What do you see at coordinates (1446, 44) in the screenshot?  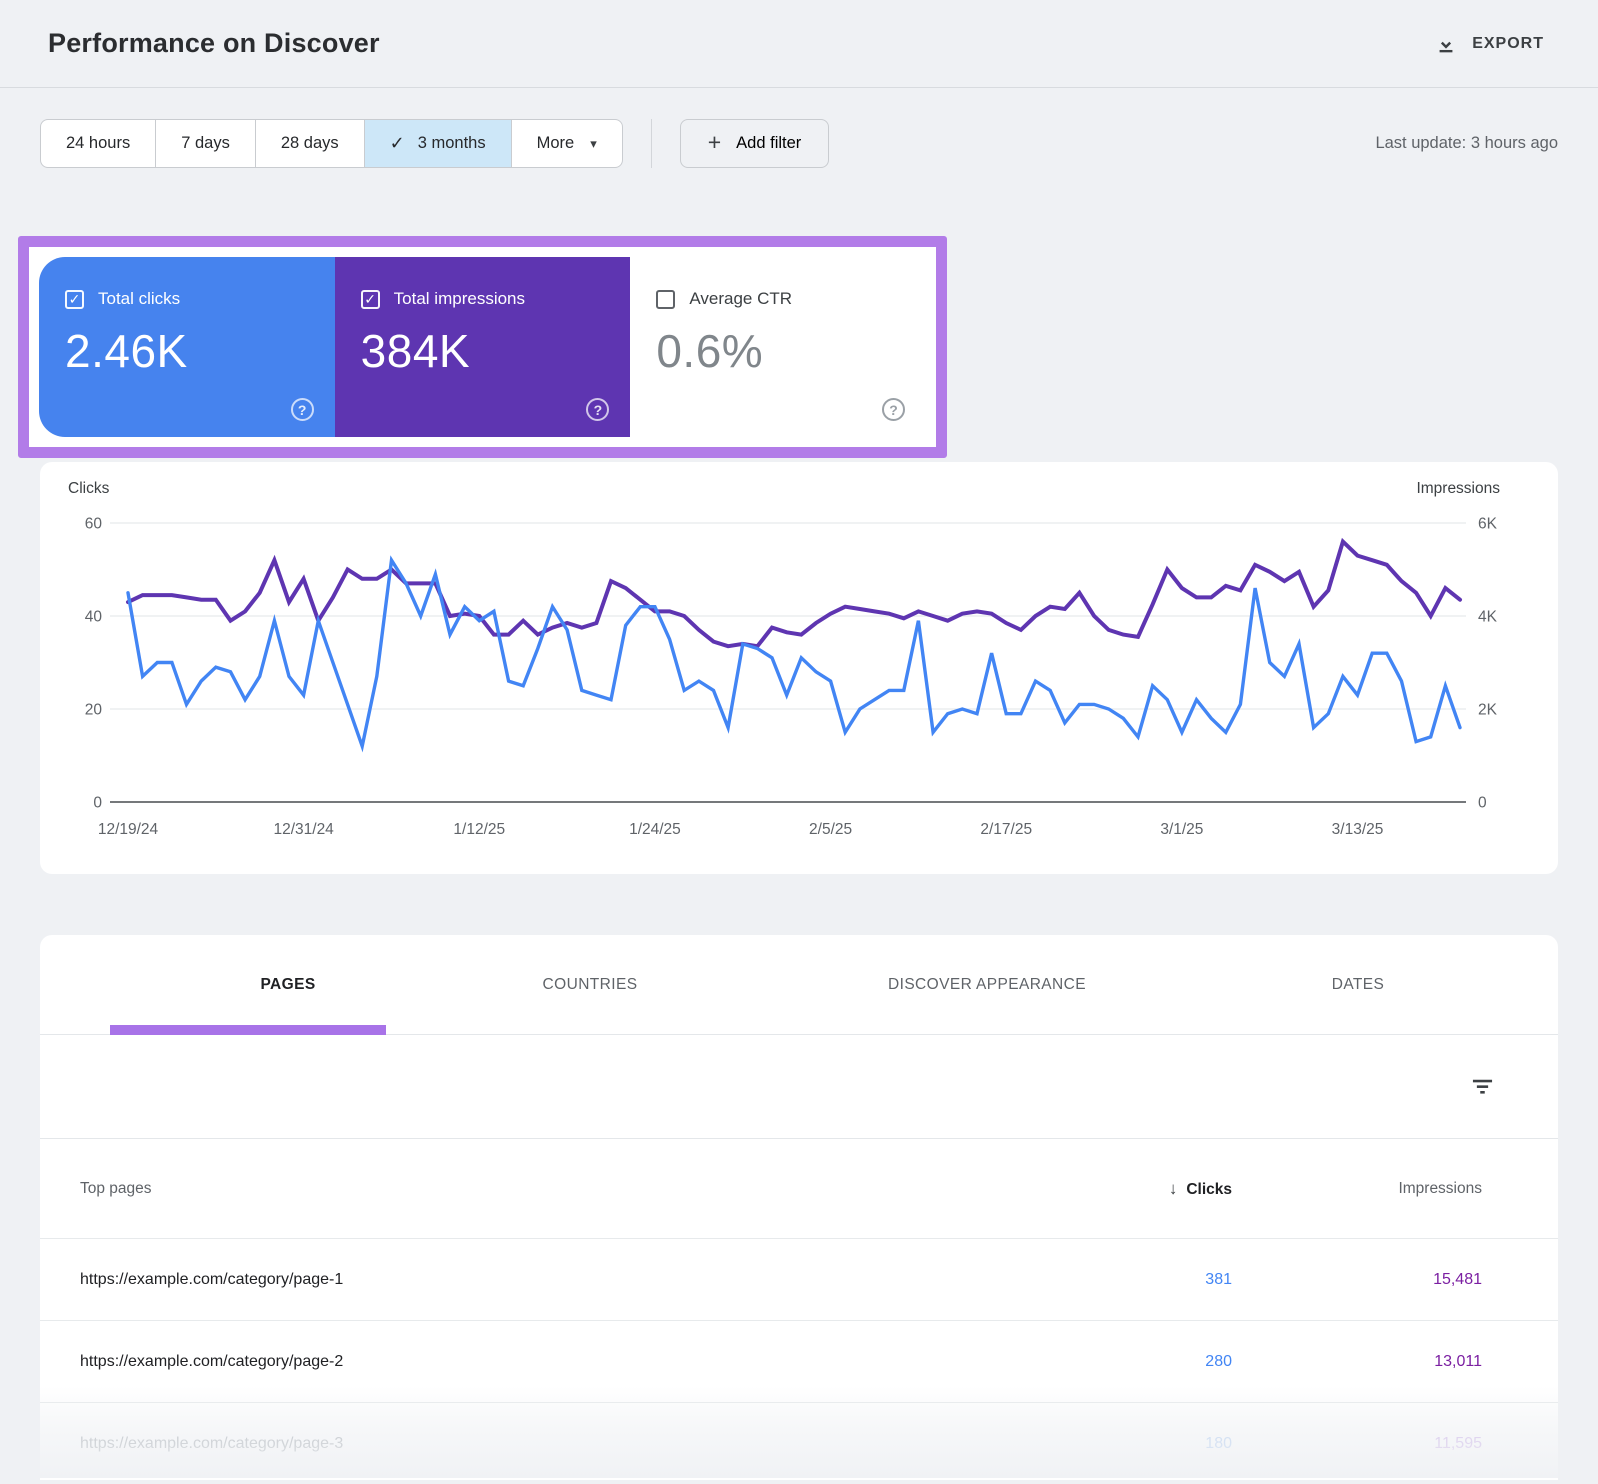 I see `download-icon` at bounding box center [1446, 44].